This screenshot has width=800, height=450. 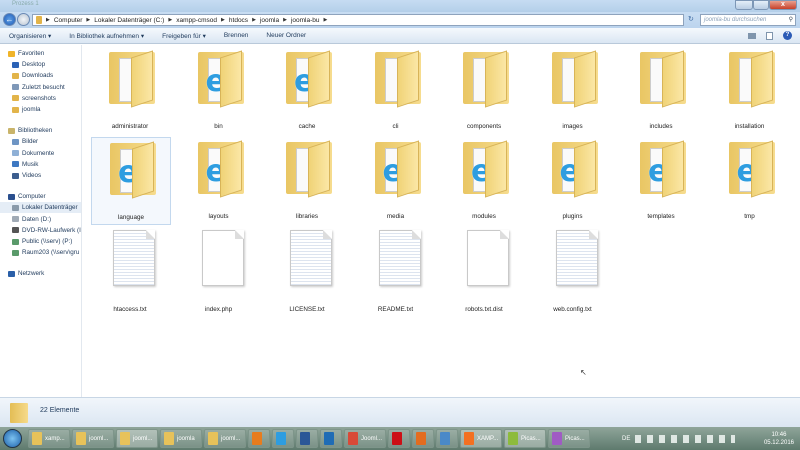 I want to click on file-name: tmp, so click(x=749, y=216).